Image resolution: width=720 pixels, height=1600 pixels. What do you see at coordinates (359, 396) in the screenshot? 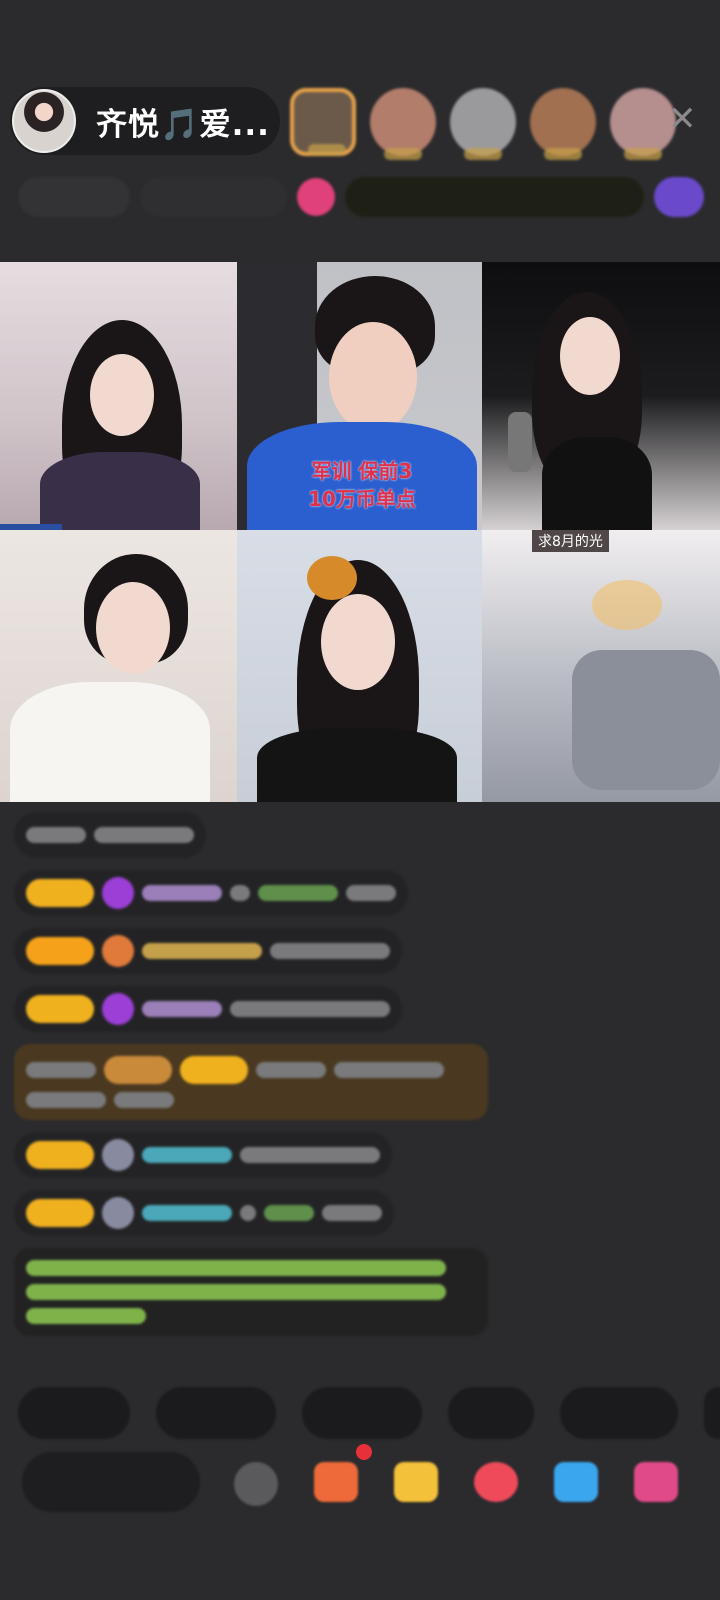
I see `video-seat-2: 军训 保前3 10万币单点` at bounding box center [359, 396].